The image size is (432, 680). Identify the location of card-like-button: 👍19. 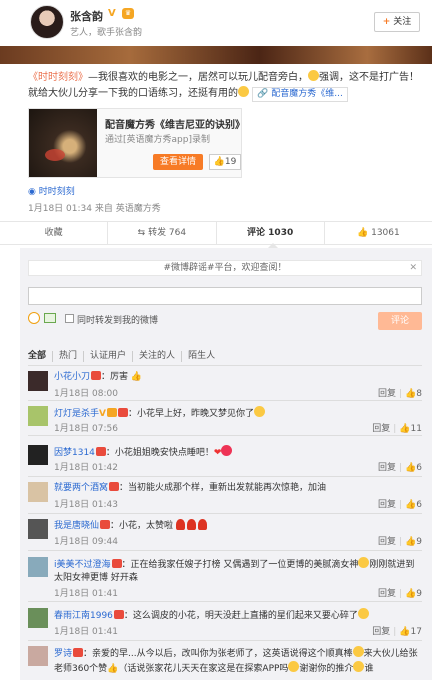
(225, 162).